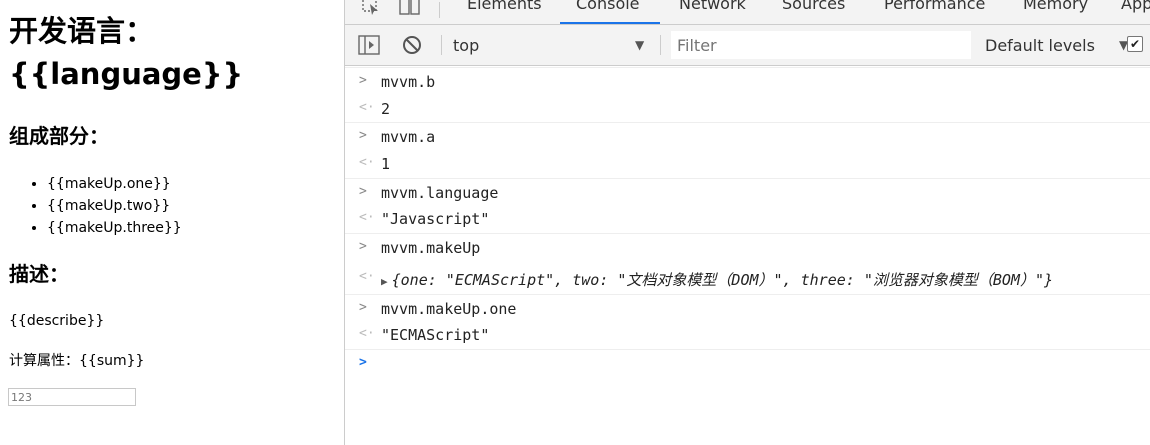  I want to click on log-levels-dropdown: Default levels, so click(1040, 45).